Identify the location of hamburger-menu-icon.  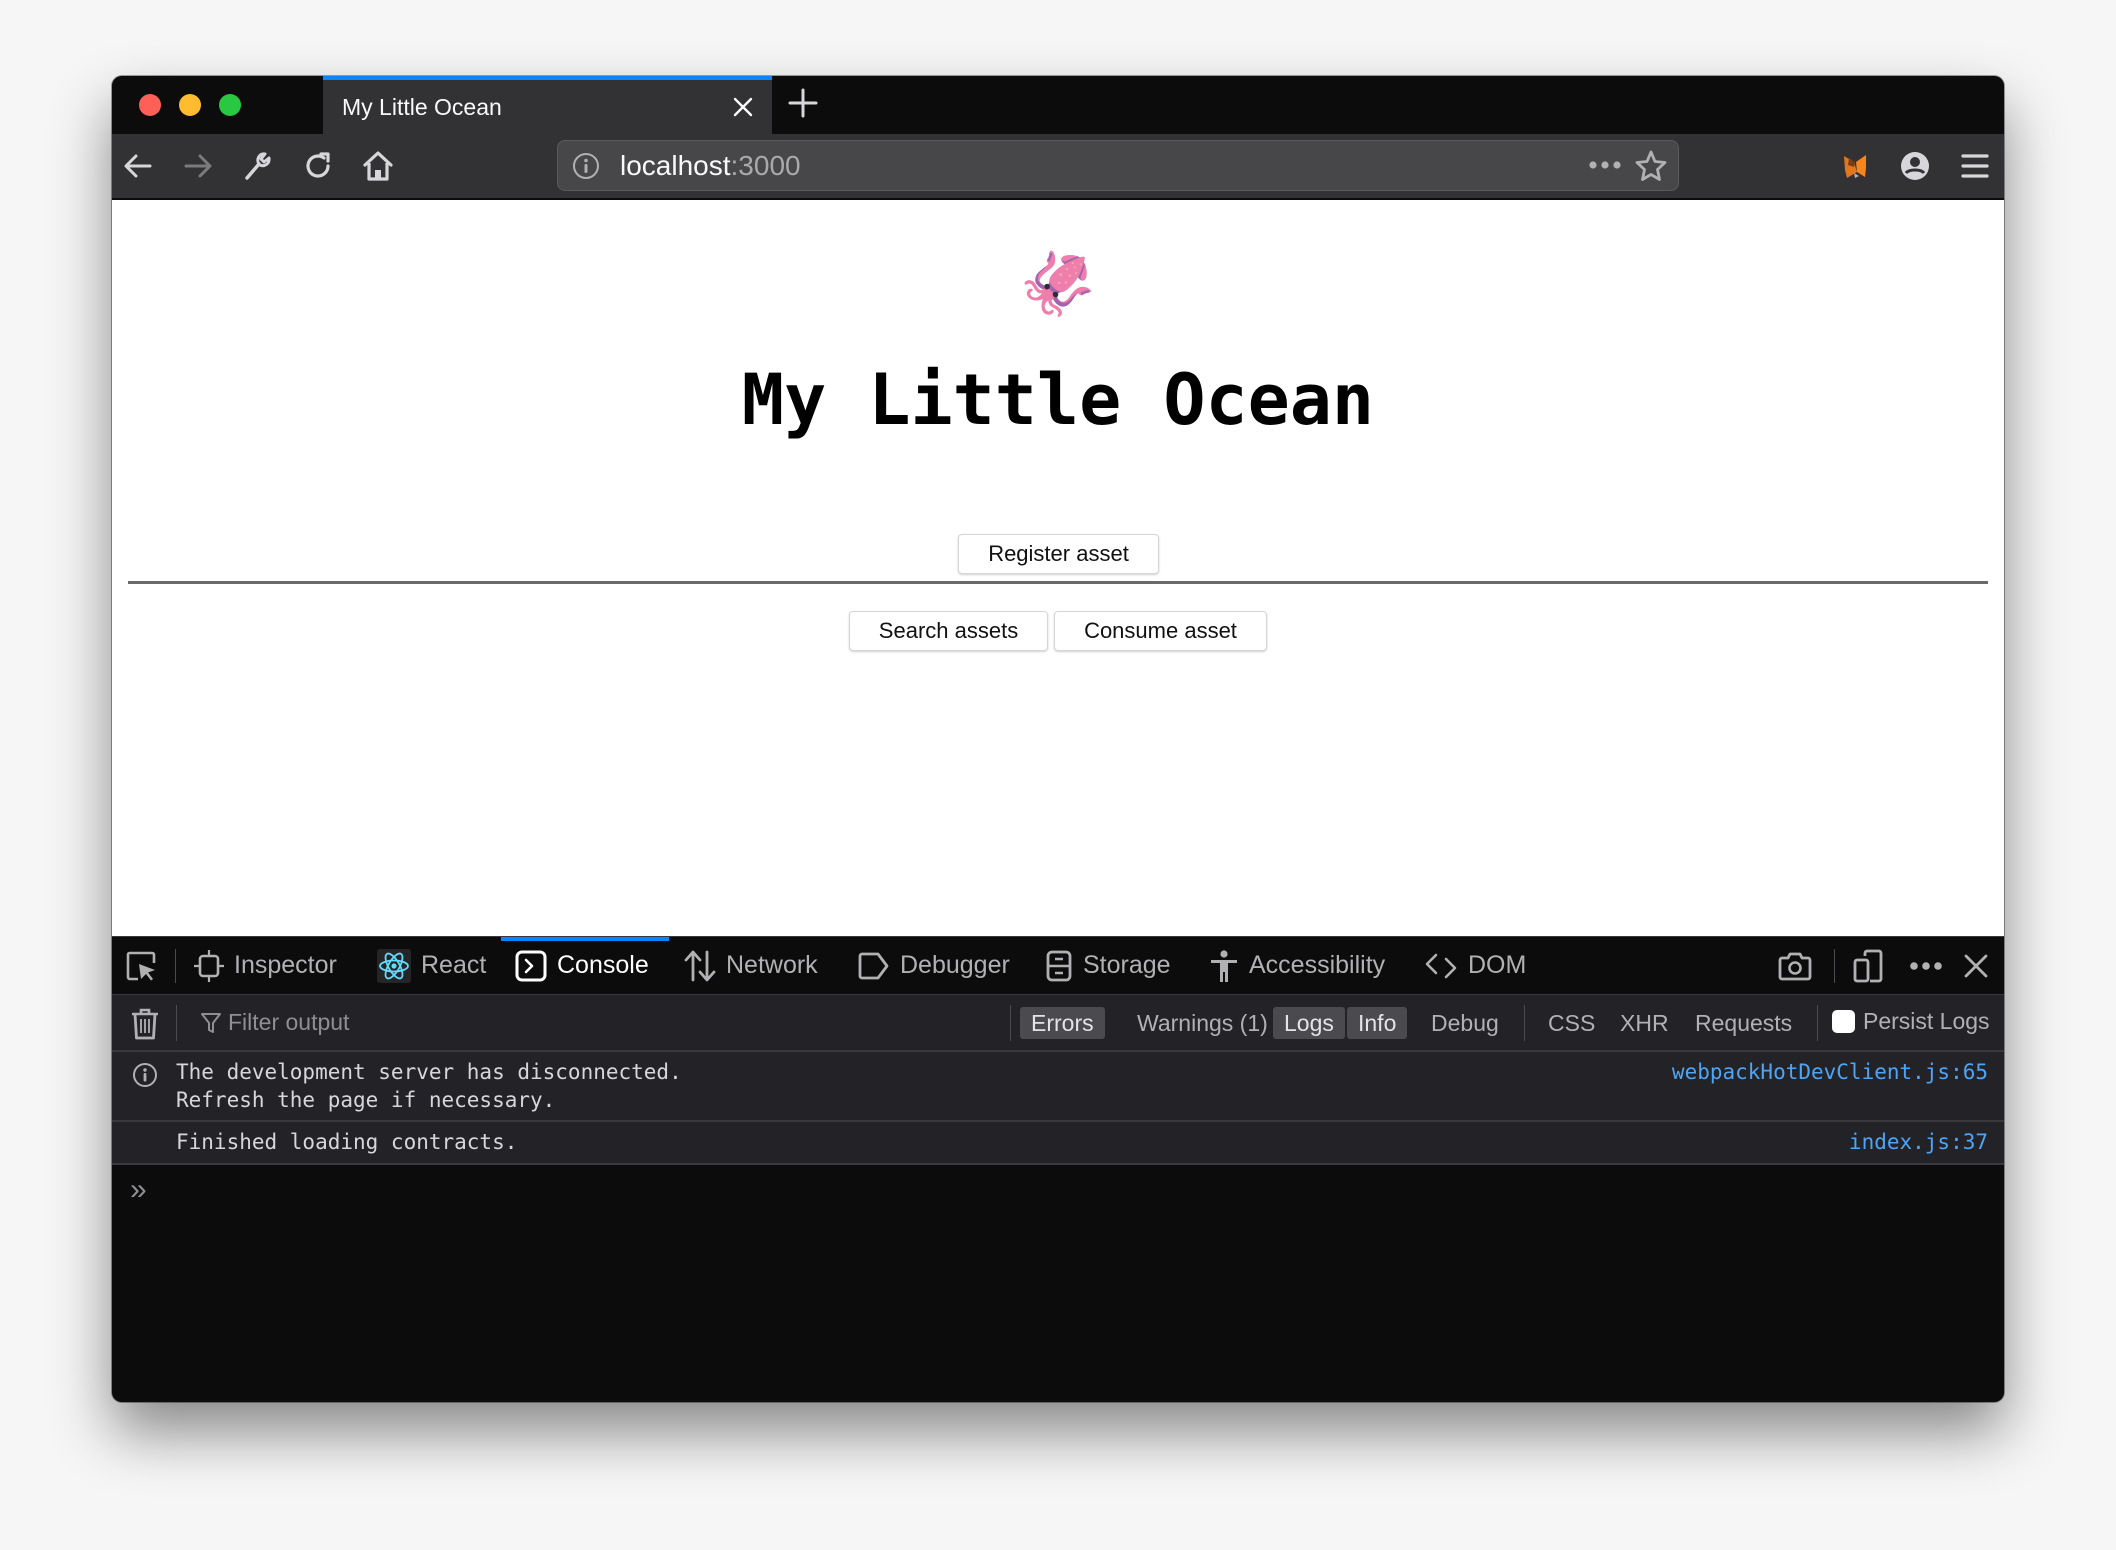
(1975, 166).